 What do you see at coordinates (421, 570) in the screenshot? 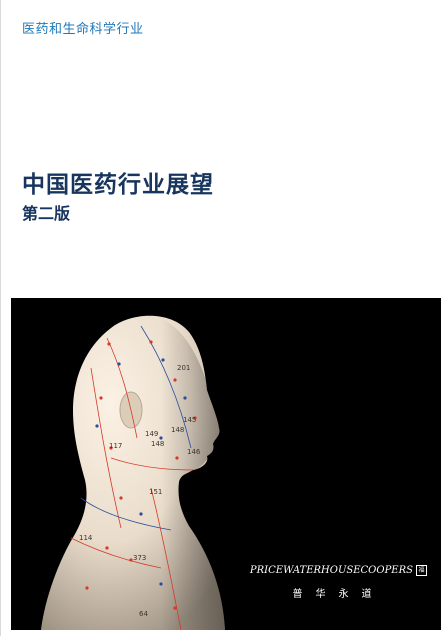
I see `pwc-seal-icon: 福` at bounding box center [421, 570].